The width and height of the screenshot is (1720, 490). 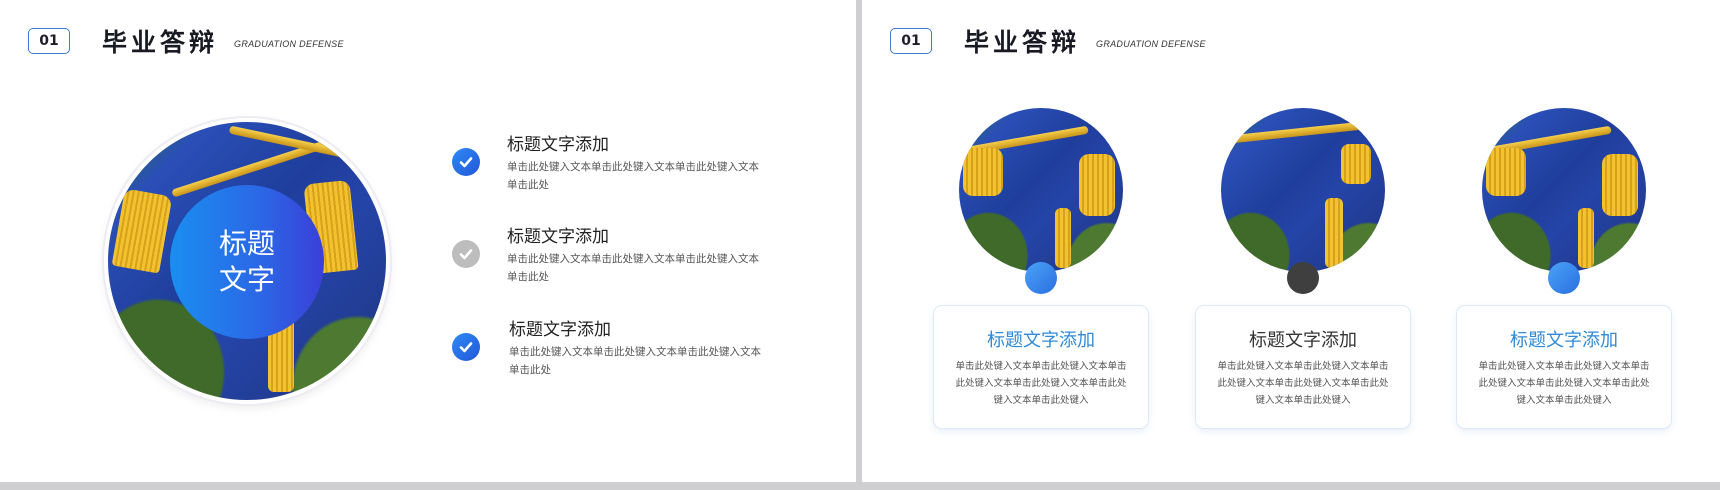 I want to click on title-badge: 标题 文字, so click(x=247, y=262).